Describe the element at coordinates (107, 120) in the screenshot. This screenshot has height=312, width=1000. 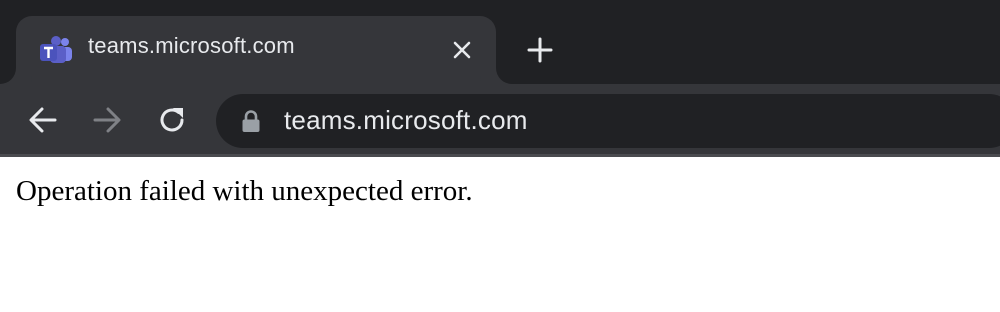
I see `forward-button` at that location.